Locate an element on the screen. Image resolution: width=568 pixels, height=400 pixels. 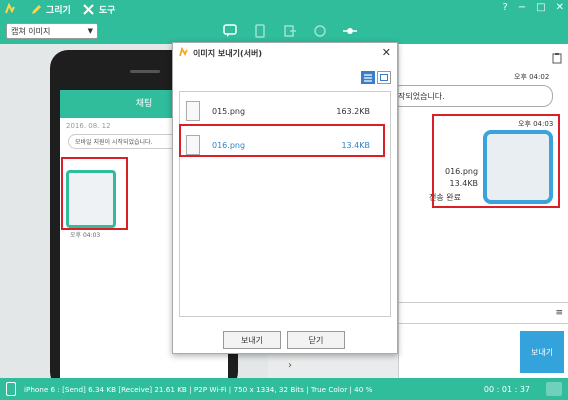
toolbar: 캡쳐 이미지 ▼ is located at coordinates (284, 31).